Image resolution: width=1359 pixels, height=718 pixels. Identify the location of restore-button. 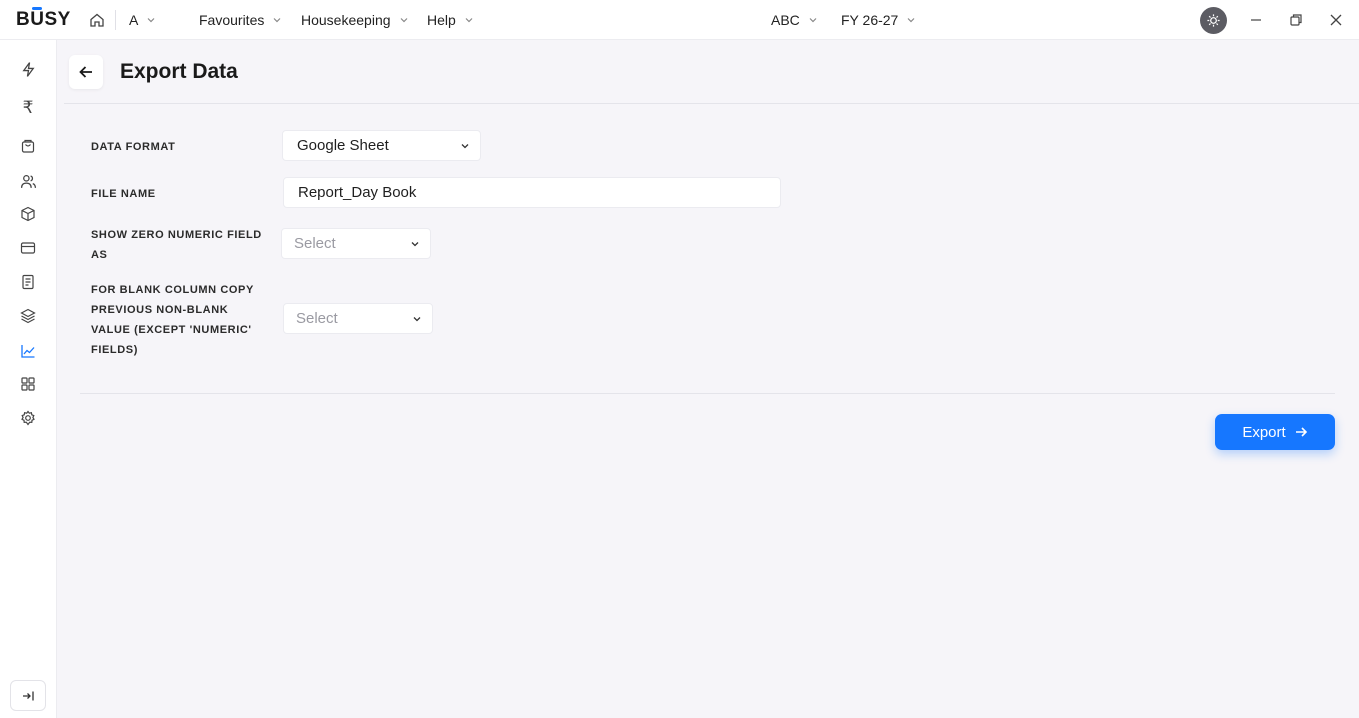
(1296, 20).